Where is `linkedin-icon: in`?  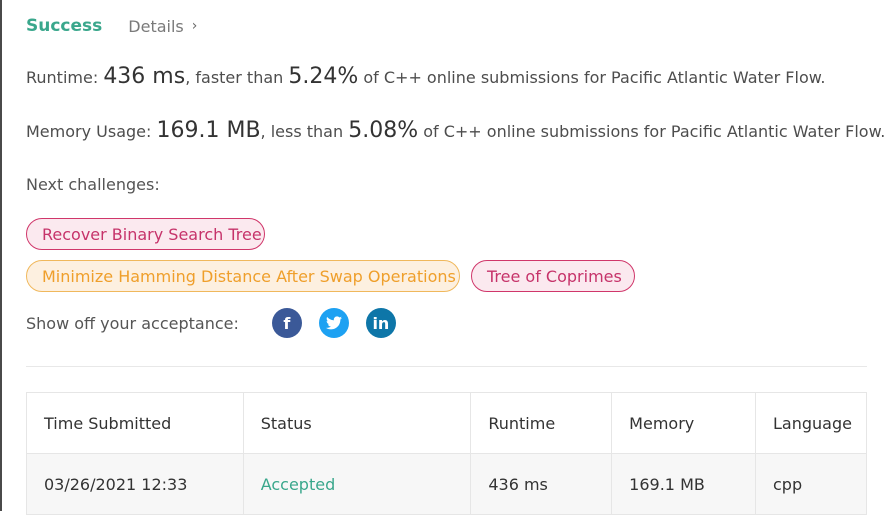 linkedin-icon: in is located at coordinates (380, 323).